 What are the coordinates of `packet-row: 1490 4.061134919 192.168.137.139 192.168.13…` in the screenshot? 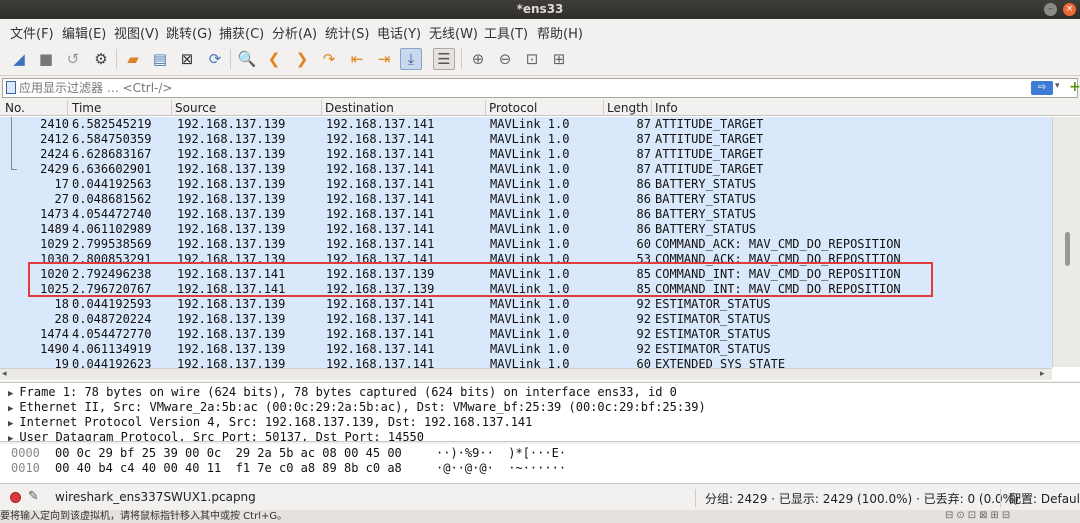 It's located at (526, 349).